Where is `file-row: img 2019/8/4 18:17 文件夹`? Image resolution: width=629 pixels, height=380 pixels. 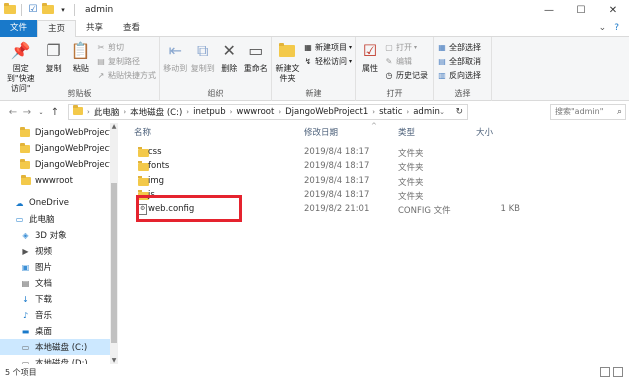 file-row: img 2019/8/4 18:17 文件夹 is located at coordinates (357, 182).